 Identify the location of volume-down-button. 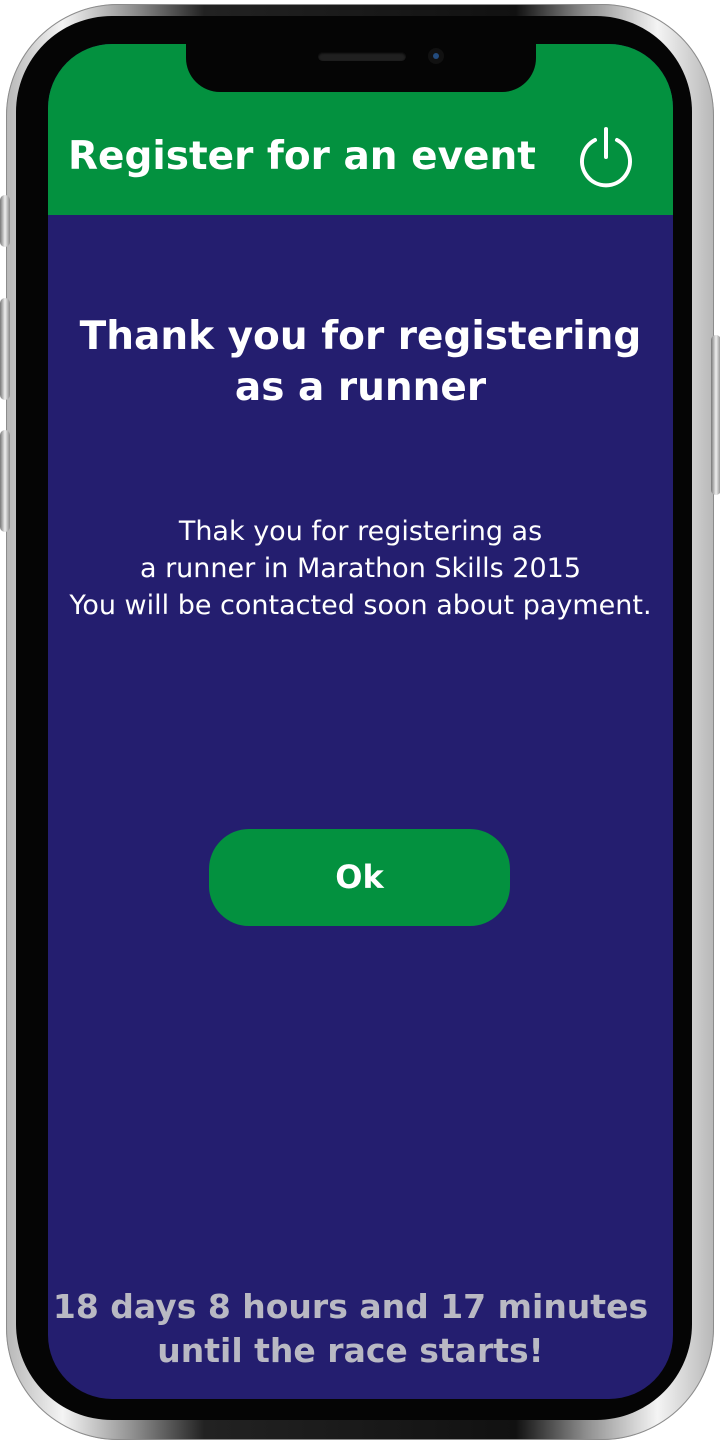
(5, 481).